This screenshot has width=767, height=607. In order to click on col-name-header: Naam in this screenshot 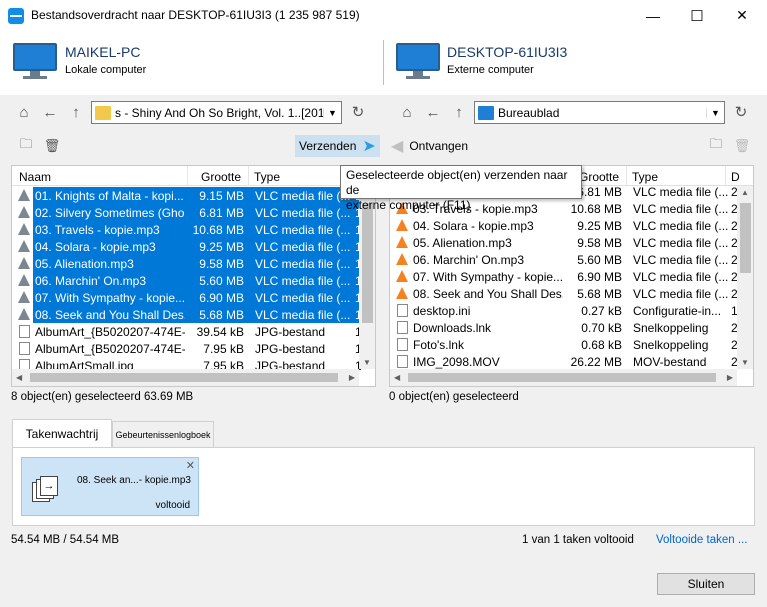, I will do `click(35, 177)`.